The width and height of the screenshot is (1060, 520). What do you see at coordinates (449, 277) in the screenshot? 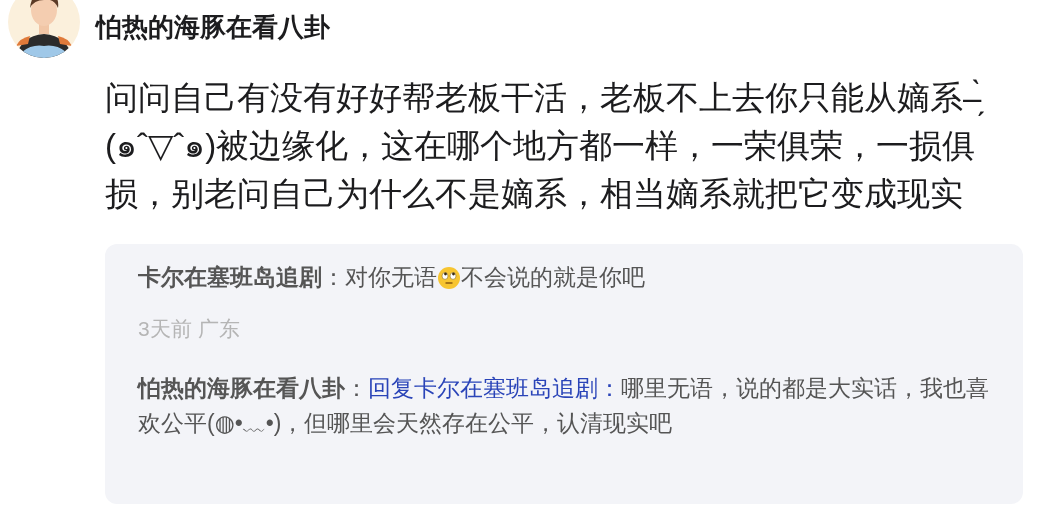
I see `eye-roll-emoji-icon` at bounding box center [449, 277].